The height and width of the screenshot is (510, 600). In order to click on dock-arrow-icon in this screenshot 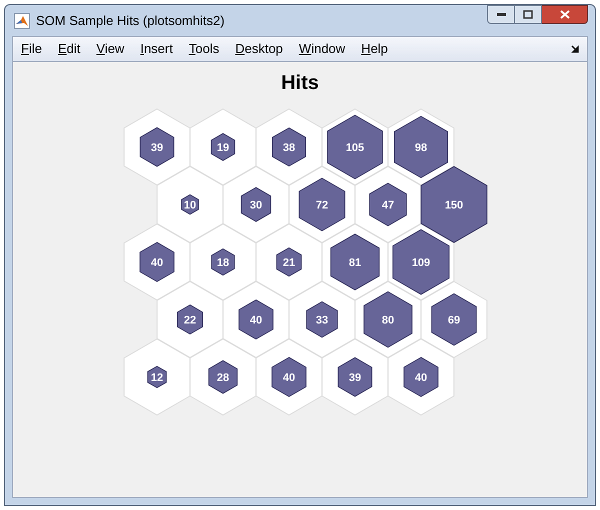, I will do `click(575, 49)`.